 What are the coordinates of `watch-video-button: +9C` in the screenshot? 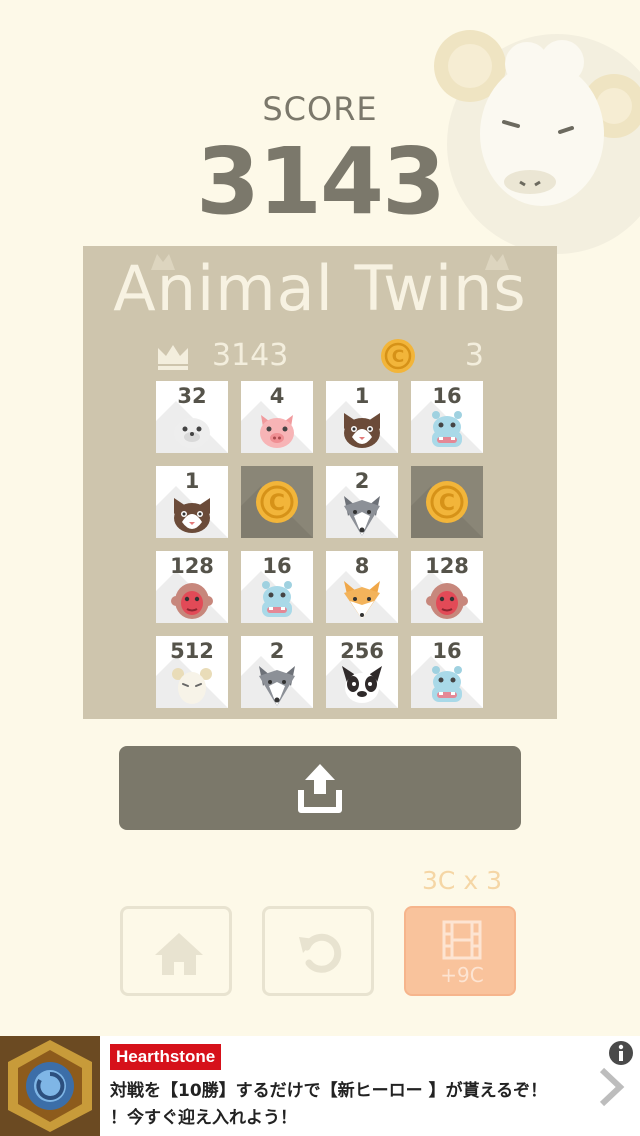 It's located at (460, 951).